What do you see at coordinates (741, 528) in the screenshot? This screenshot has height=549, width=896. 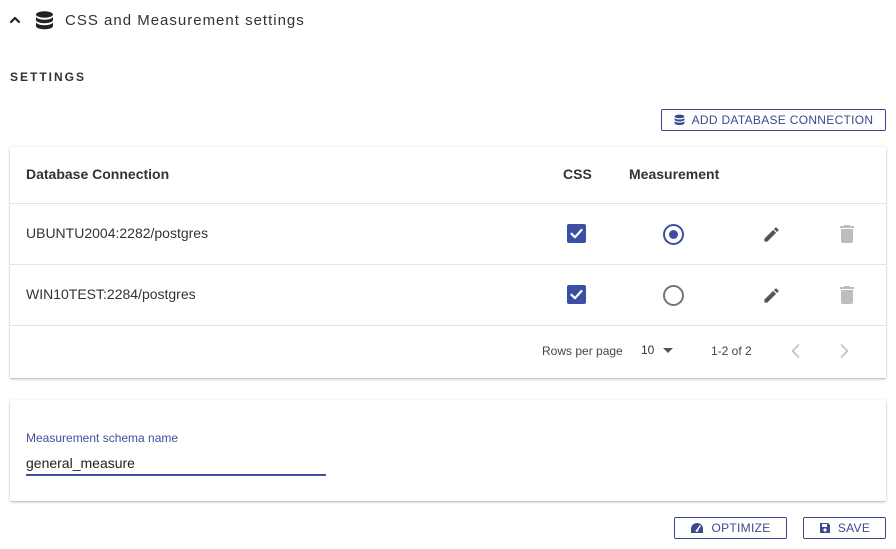 I see `optimize-label: OPTIMIZE` at bounding box center [741, 528].